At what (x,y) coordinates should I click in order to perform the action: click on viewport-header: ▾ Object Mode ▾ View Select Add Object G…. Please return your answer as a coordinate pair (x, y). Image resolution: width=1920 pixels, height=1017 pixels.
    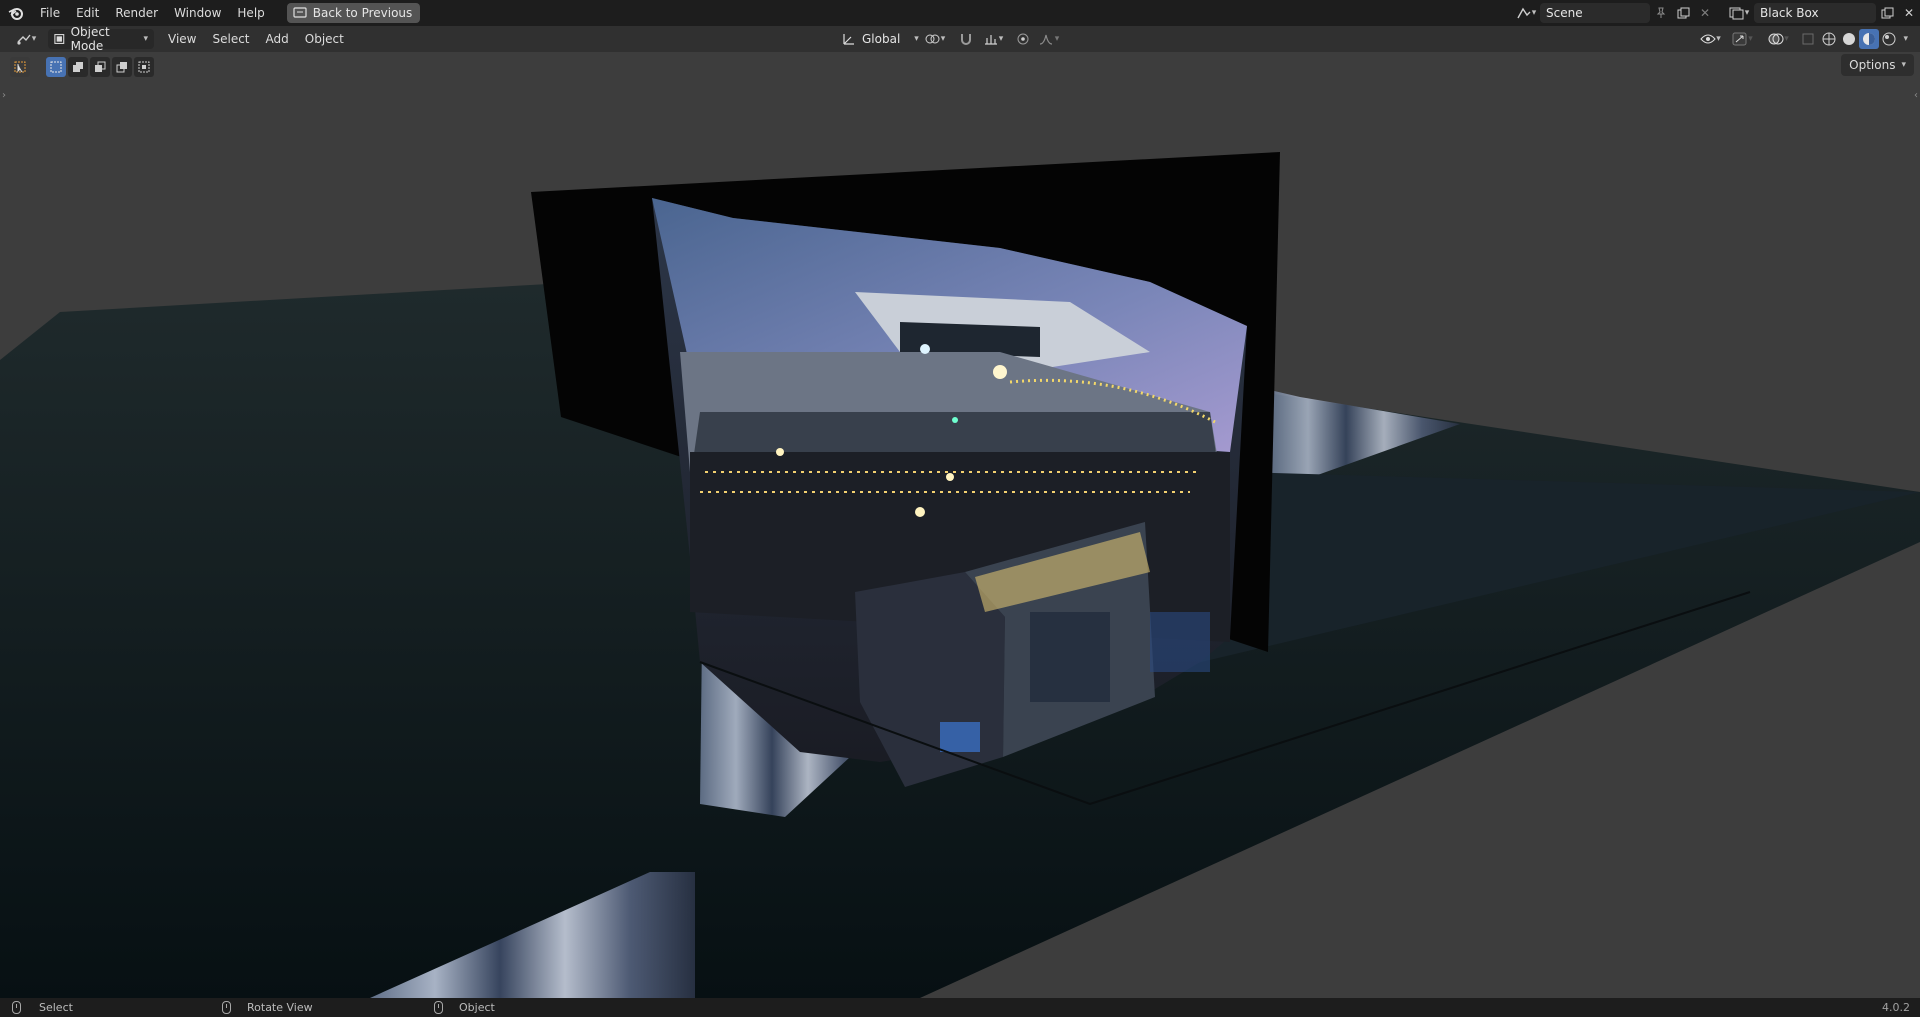
    Looking at the image, I should click on (960, 39).